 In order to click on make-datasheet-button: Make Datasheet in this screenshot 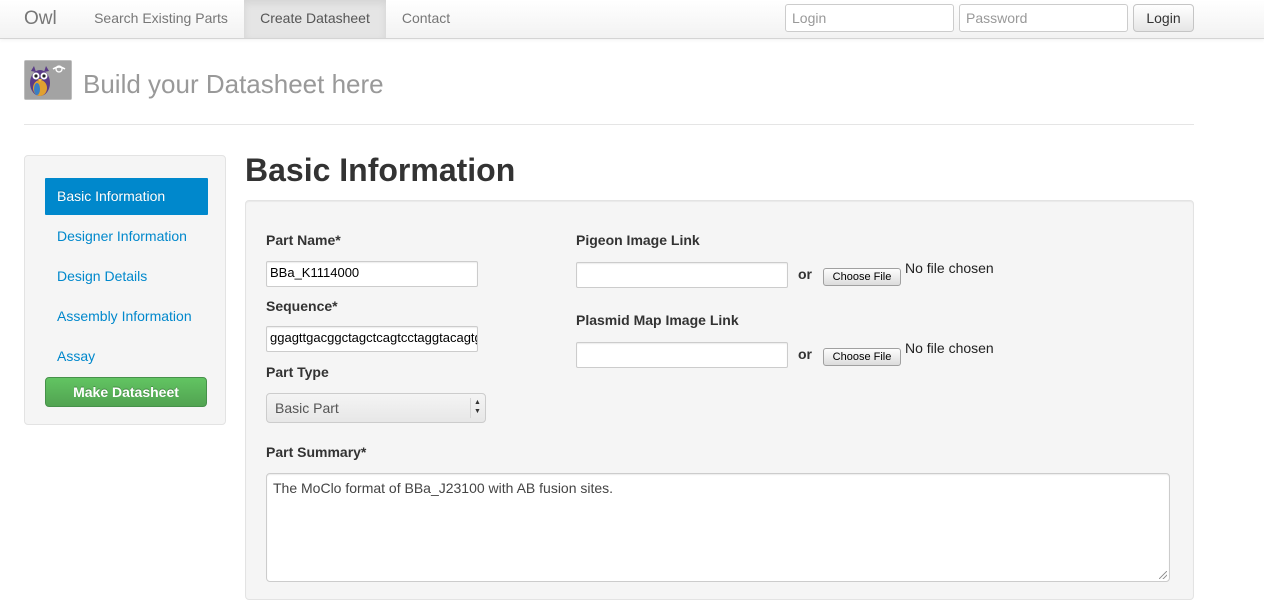, I will do `click(126, 392)`.